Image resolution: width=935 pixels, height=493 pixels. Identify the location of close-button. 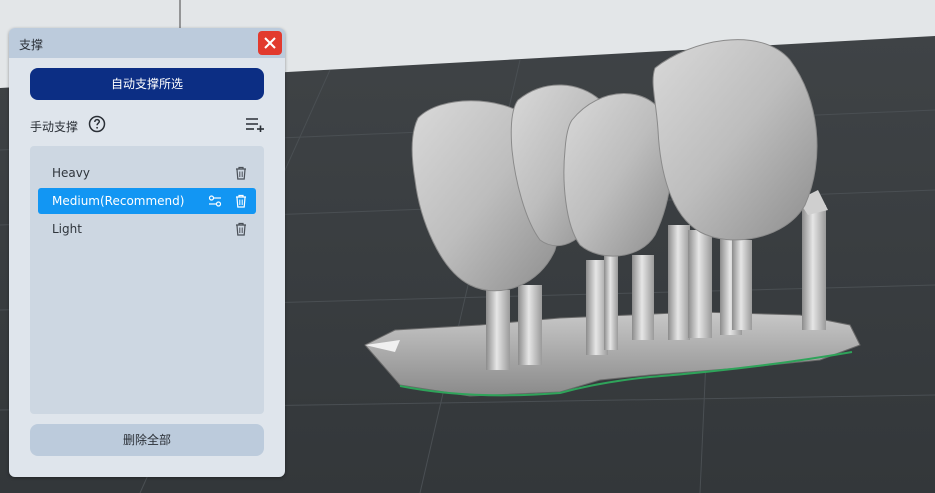
(270, 43).